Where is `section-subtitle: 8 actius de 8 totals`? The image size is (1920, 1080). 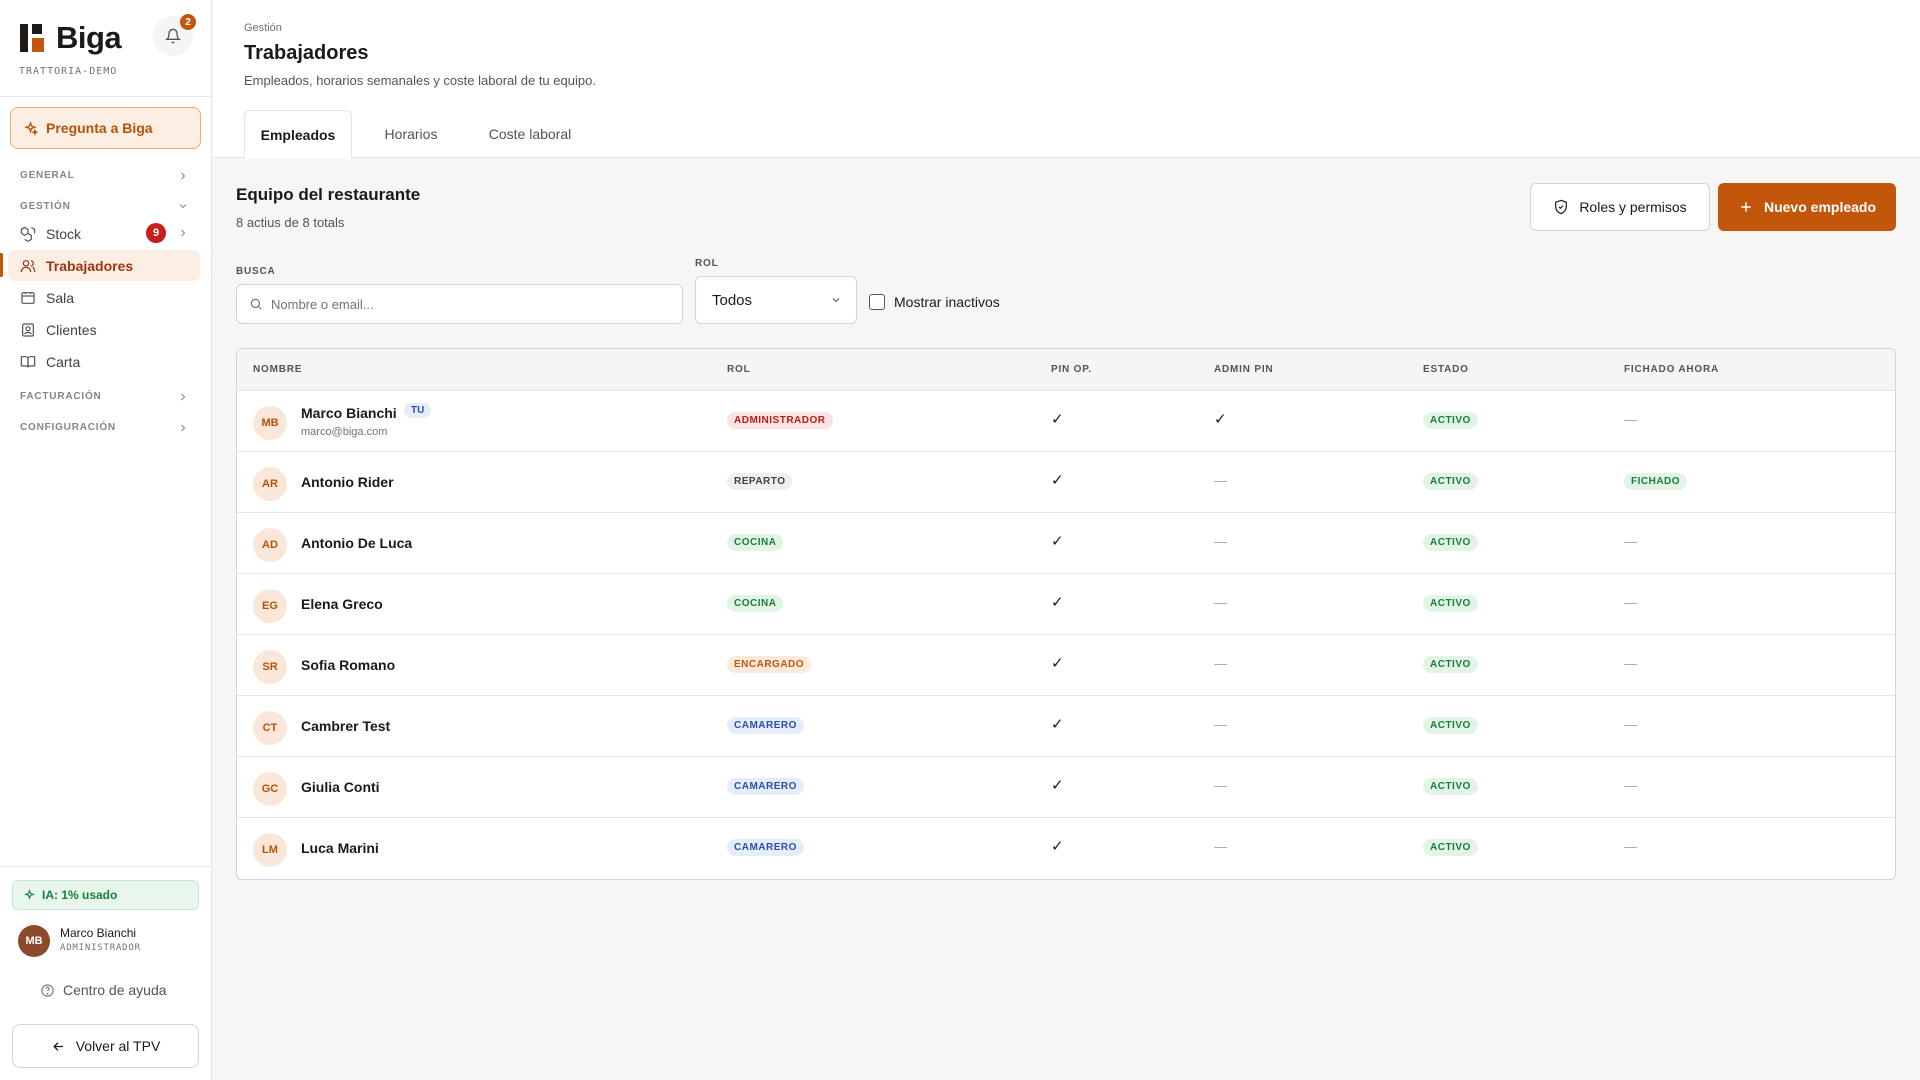 section-subtitle: 8 actius de 8 totals is located at coordinates (290, 222).